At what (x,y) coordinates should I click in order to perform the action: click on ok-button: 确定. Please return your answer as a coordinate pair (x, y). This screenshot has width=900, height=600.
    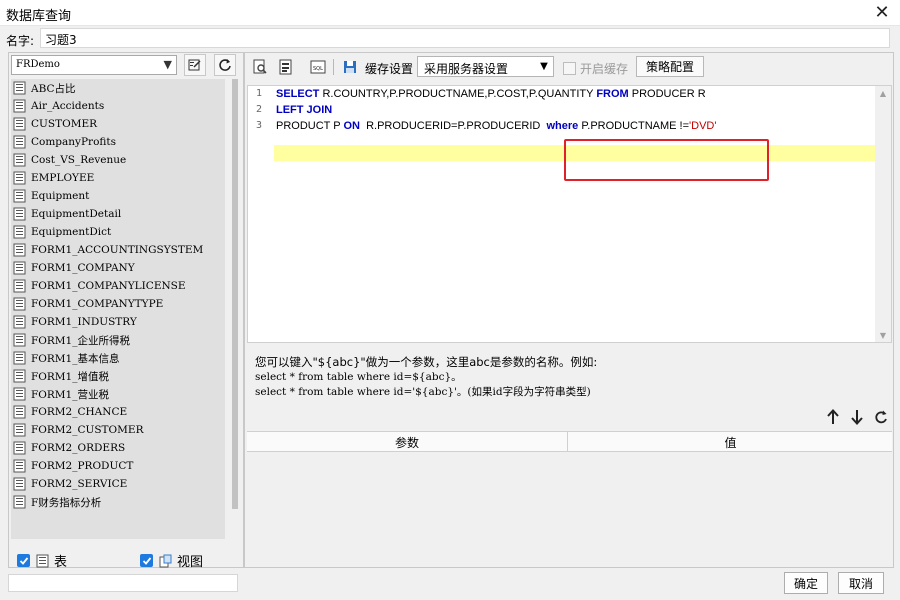
    Looking at the image, I should click on (806, 583).